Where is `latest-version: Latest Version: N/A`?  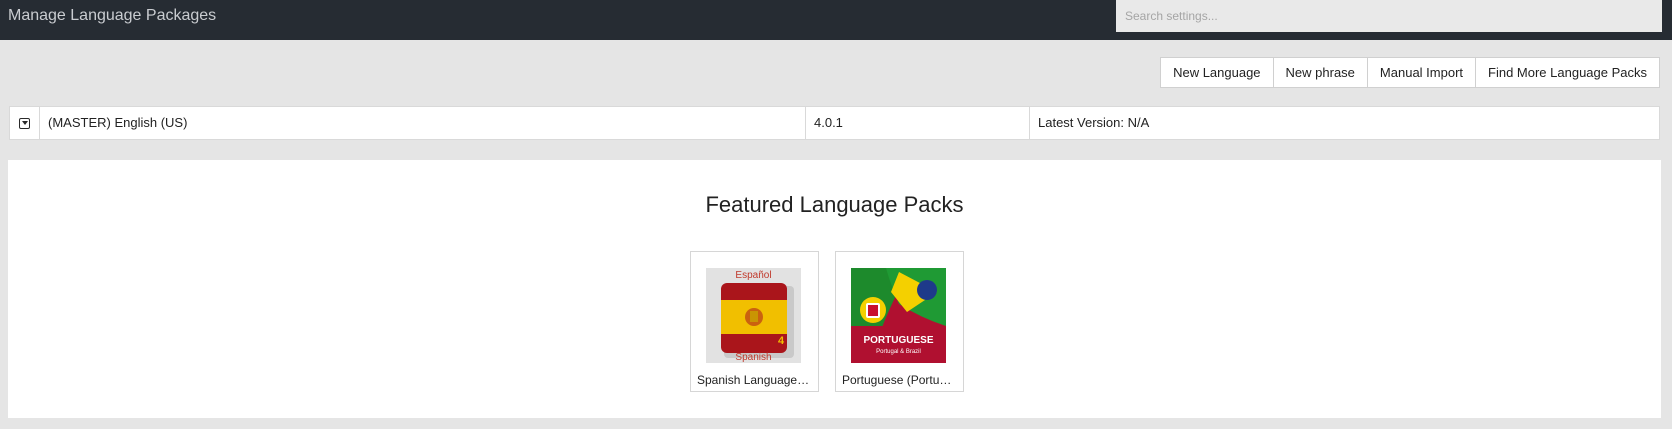
latest-version: Latest Version: N/A is located at coordinates (1344, 123).